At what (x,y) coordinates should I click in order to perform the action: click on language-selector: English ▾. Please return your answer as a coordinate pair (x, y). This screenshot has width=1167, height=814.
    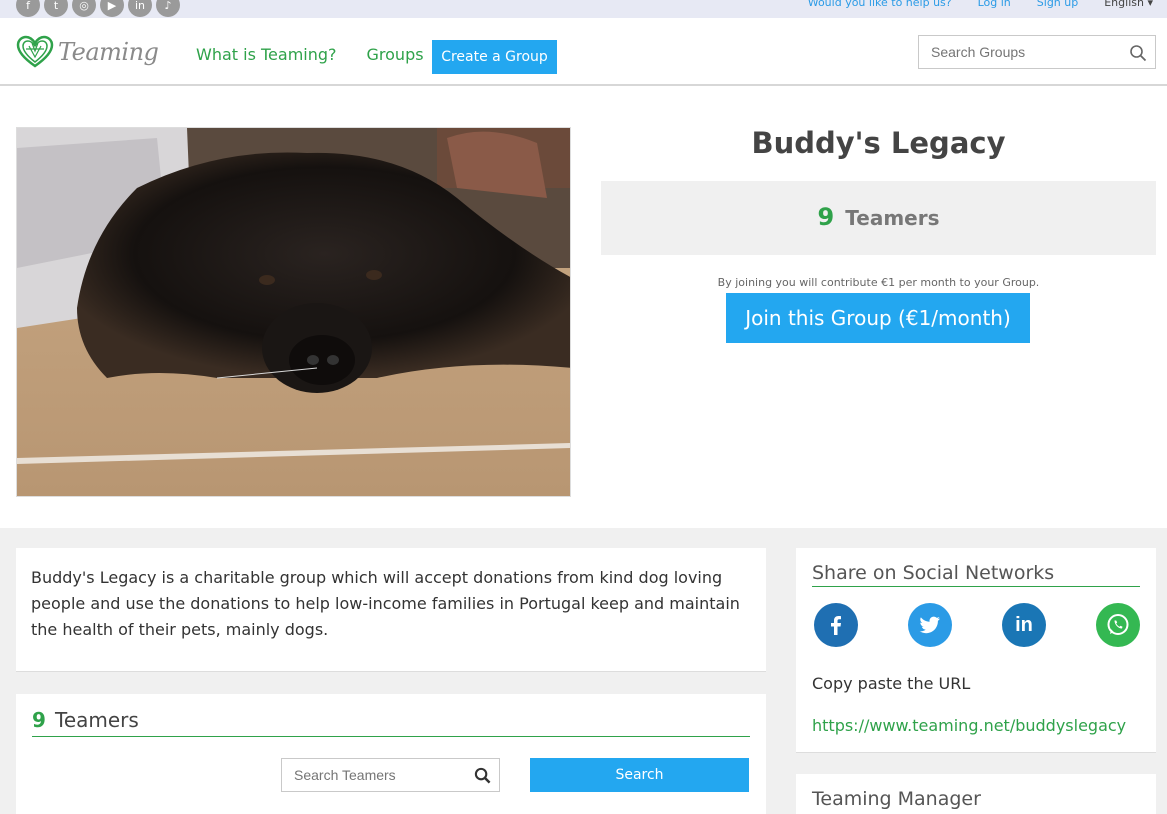
    Looking at the image, I should click on (1128, 4).